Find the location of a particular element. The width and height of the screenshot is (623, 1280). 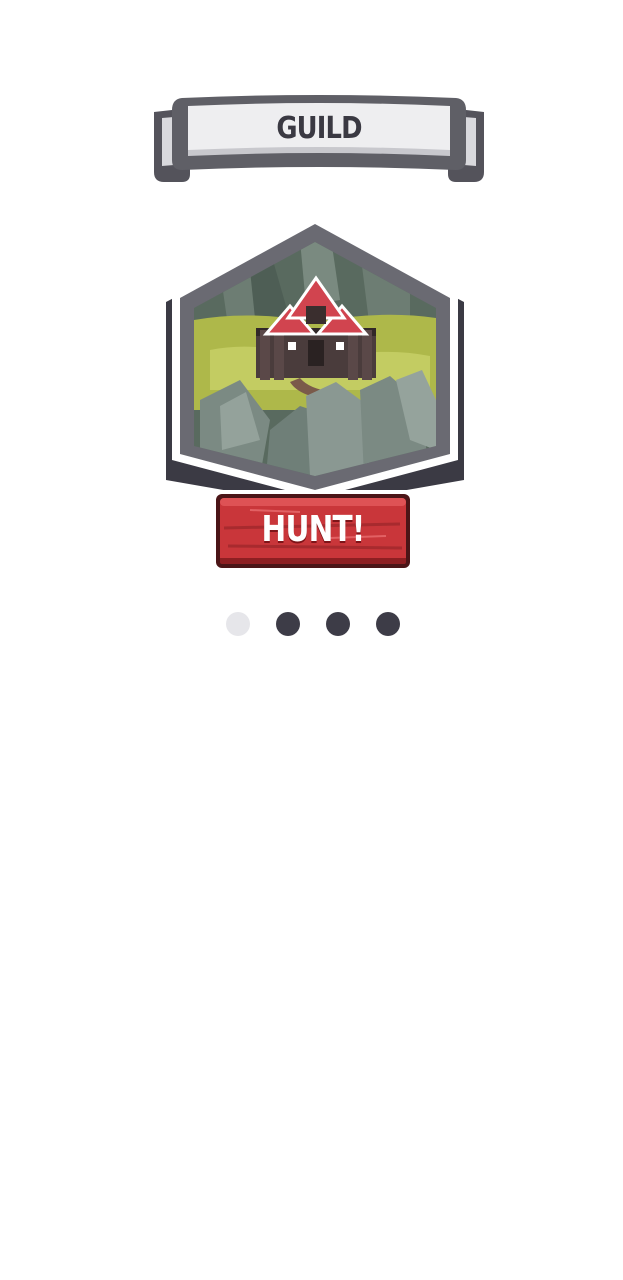

guild-hall-icon is located at coordinates (315, 361).